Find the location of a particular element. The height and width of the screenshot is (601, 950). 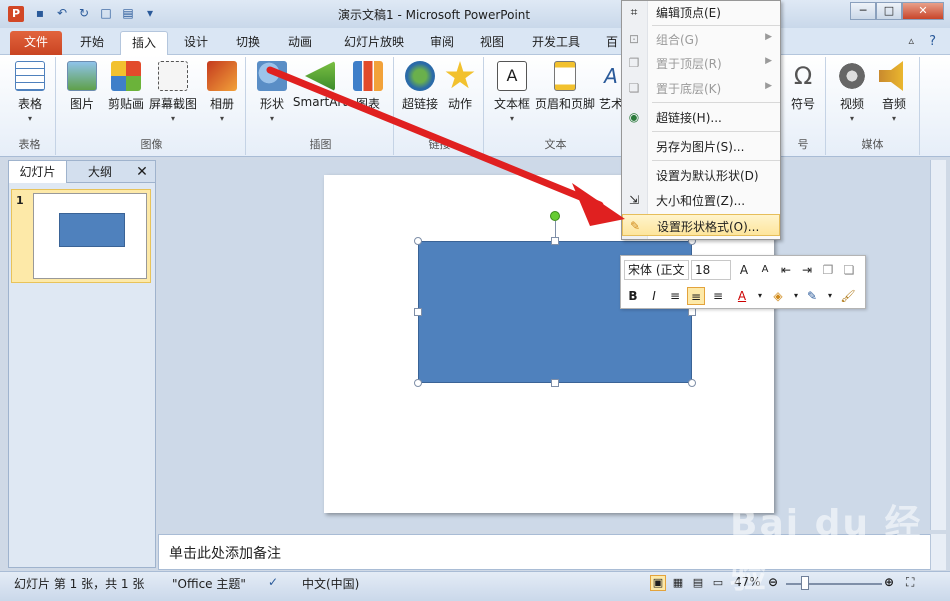

slides-panel: 幻灯片 大纲 ✕ 1 is located at coordinates (82, 364).